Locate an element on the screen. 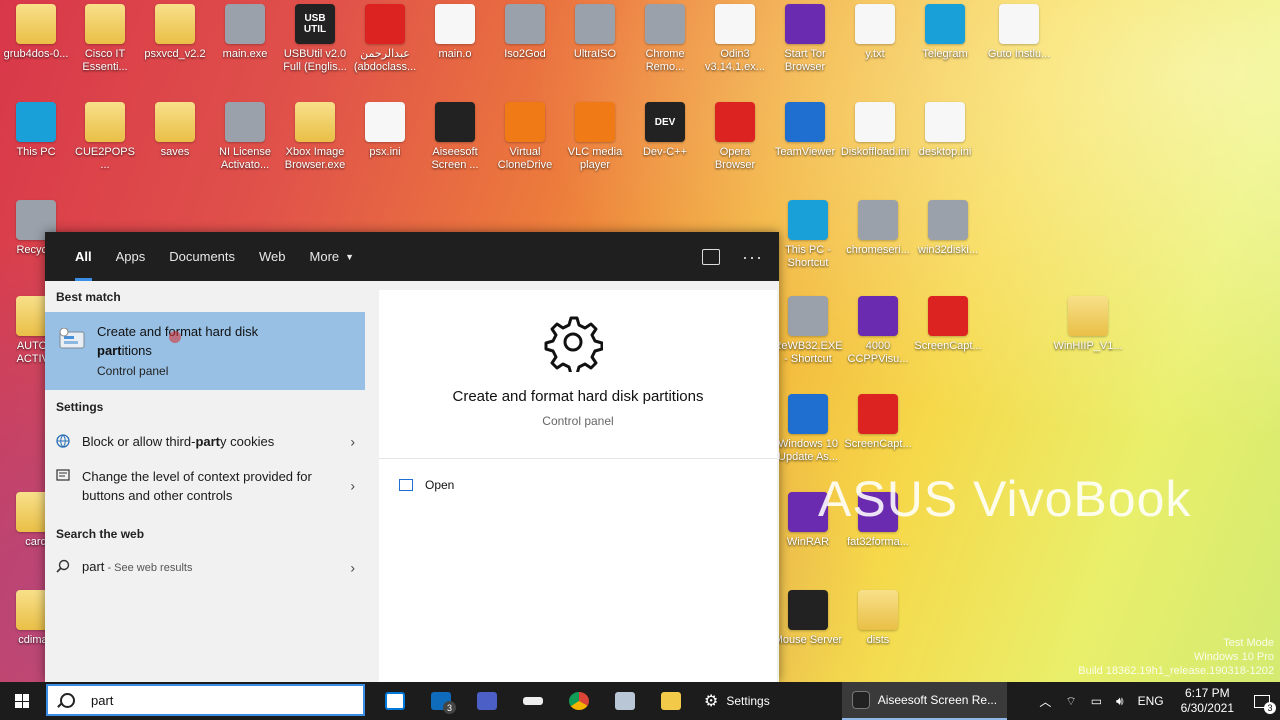 The height and width of the screenshot is (720, 1280). desktop-icon: dists is located at coordinates (878, 618).